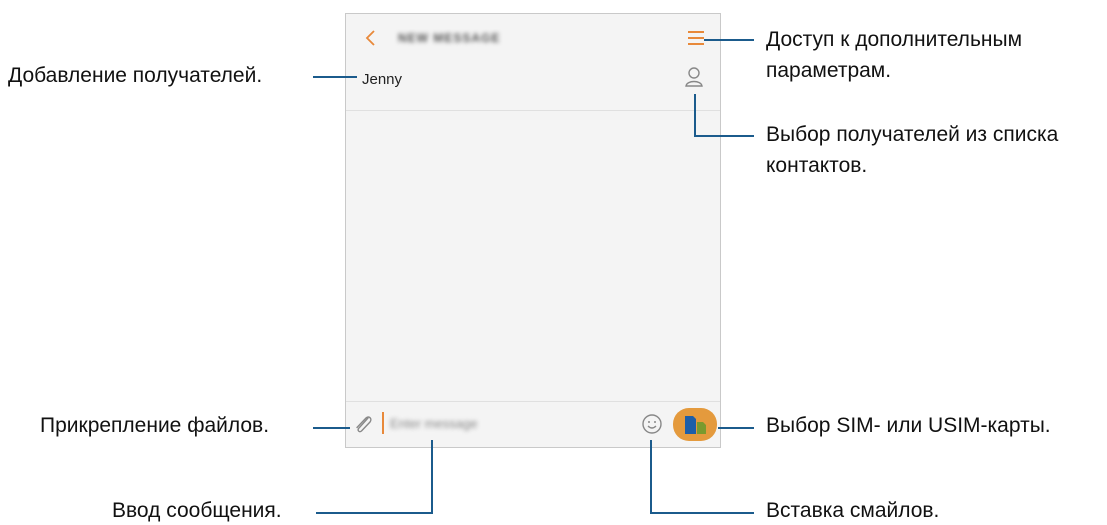 The height and width of the screenshot is (525, 1107). Describe the element at coordinates (449, 38) in the screenshot. I see `screen-title: NEW MESSAGE` at that location.